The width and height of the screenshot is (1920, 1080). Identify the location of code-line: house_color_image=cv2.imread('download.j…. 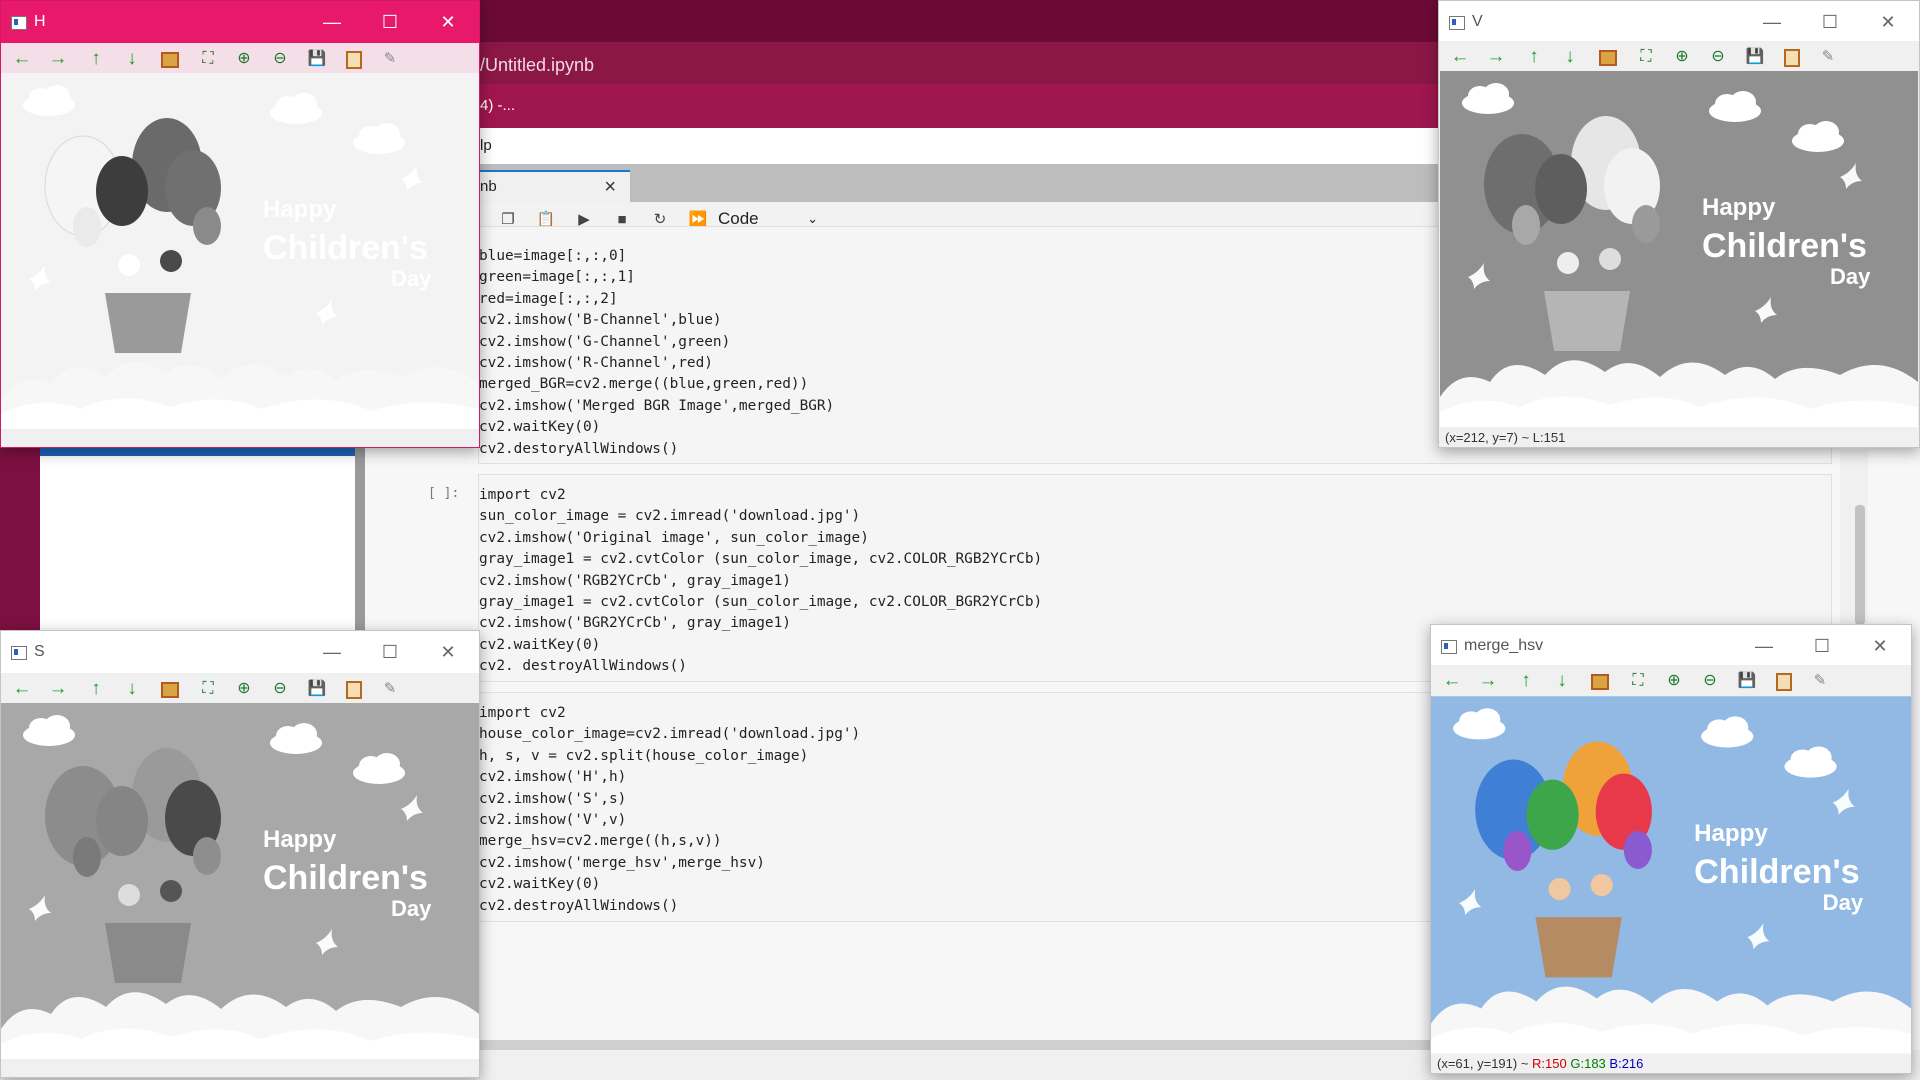
(669, 734).